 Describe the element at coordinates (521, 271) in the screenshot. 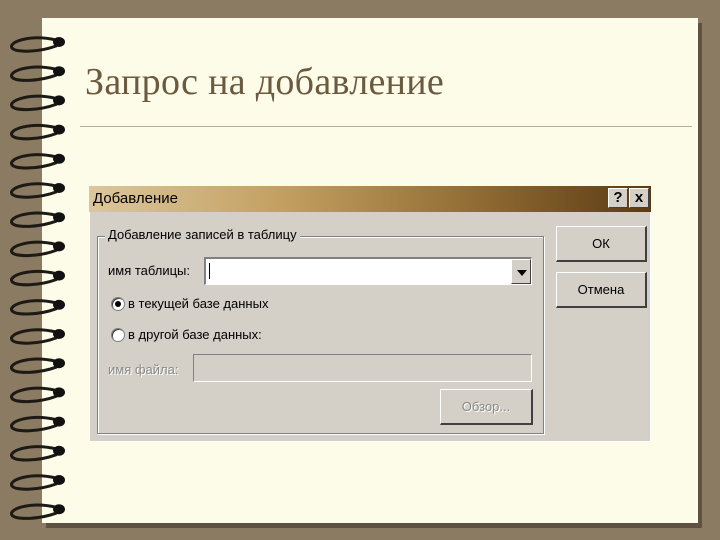

I see `chevron-down-icon` at that location.